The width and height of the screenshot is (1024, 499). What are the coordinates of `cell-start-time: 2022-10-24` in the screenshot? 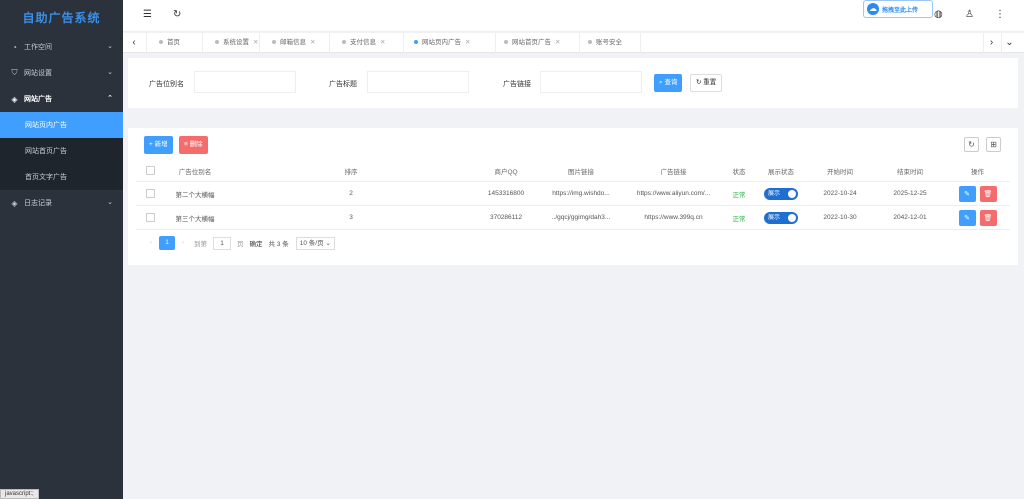 It's located at (840, 193).